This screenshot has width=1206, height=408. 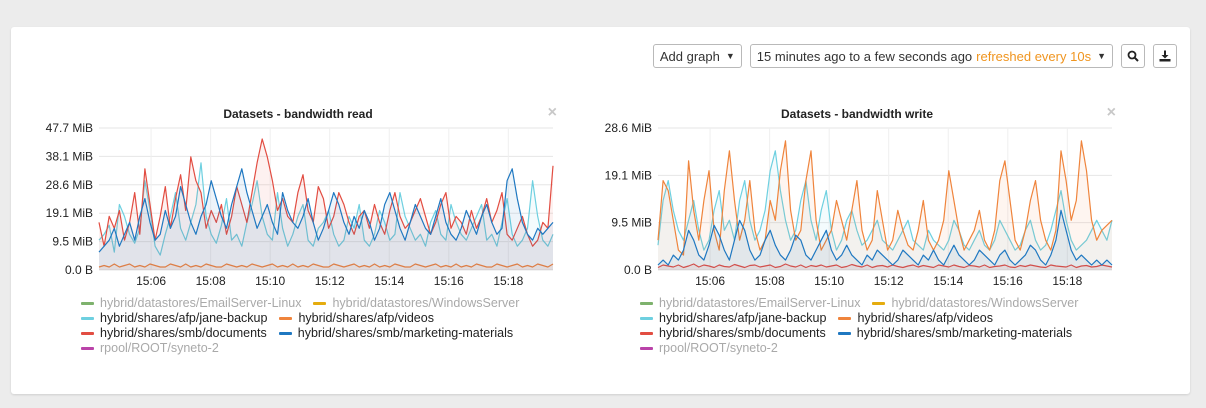 What do you see at coordinates (298, 114) in the screenshot?
I see `chart-title: Datasets - bandwidth read` at bounding box center [298, 114].